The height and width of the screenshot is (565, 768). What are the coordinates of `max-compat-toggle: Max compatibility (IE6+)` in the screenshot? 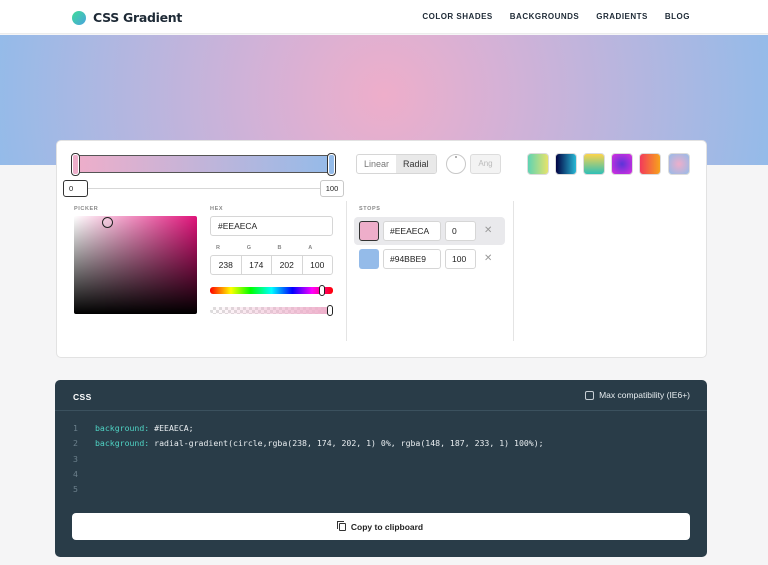 It's located at (637, 395).